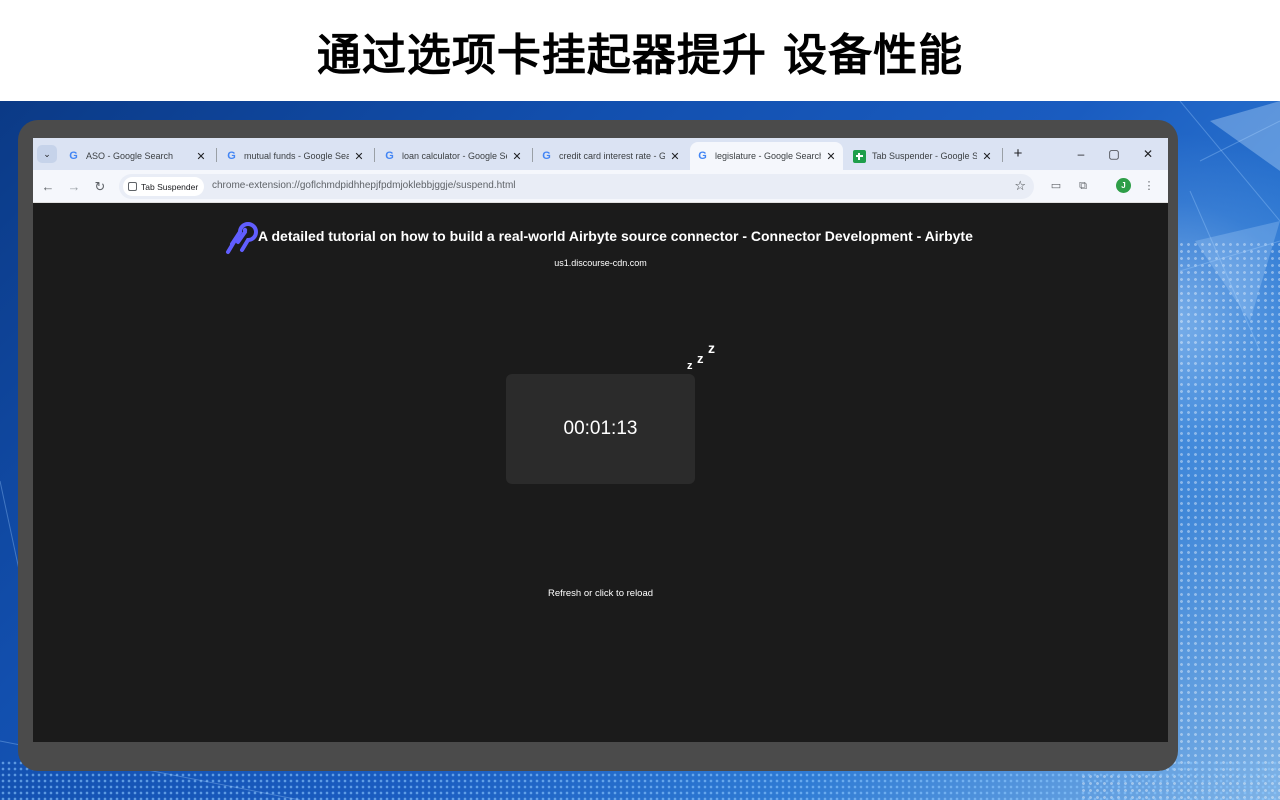 This screenshot has width=1280, height=800. What do you see at coordinates (1123, 185) in the screenshot?
I see `avatar: J` at bounding box center [1123, 185].